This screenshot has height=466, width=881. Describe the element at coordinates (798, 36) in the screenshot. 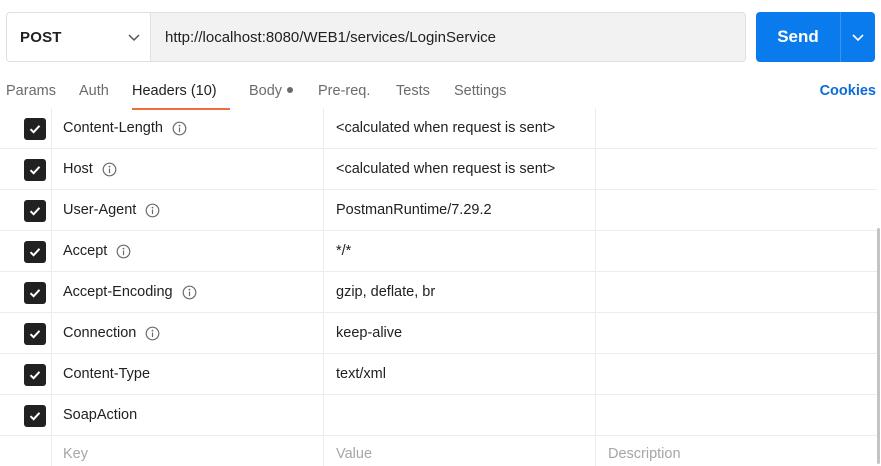

I see `send-label: Send` at that location.